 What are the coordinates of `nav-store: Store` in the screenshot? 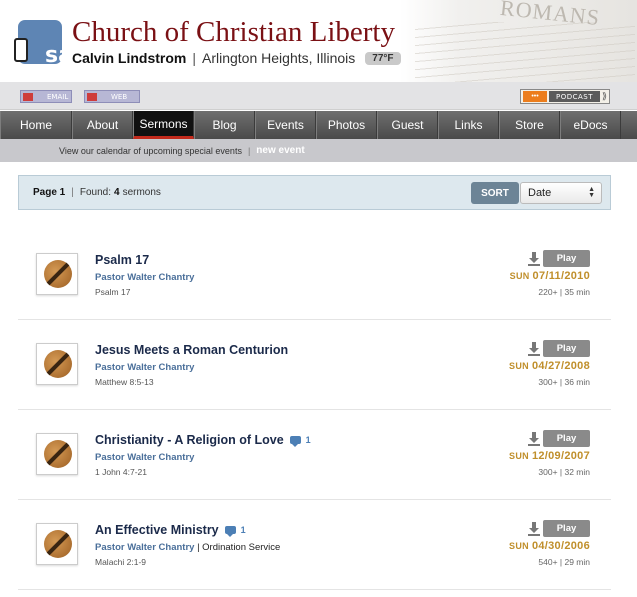 It's located at (529, 125).